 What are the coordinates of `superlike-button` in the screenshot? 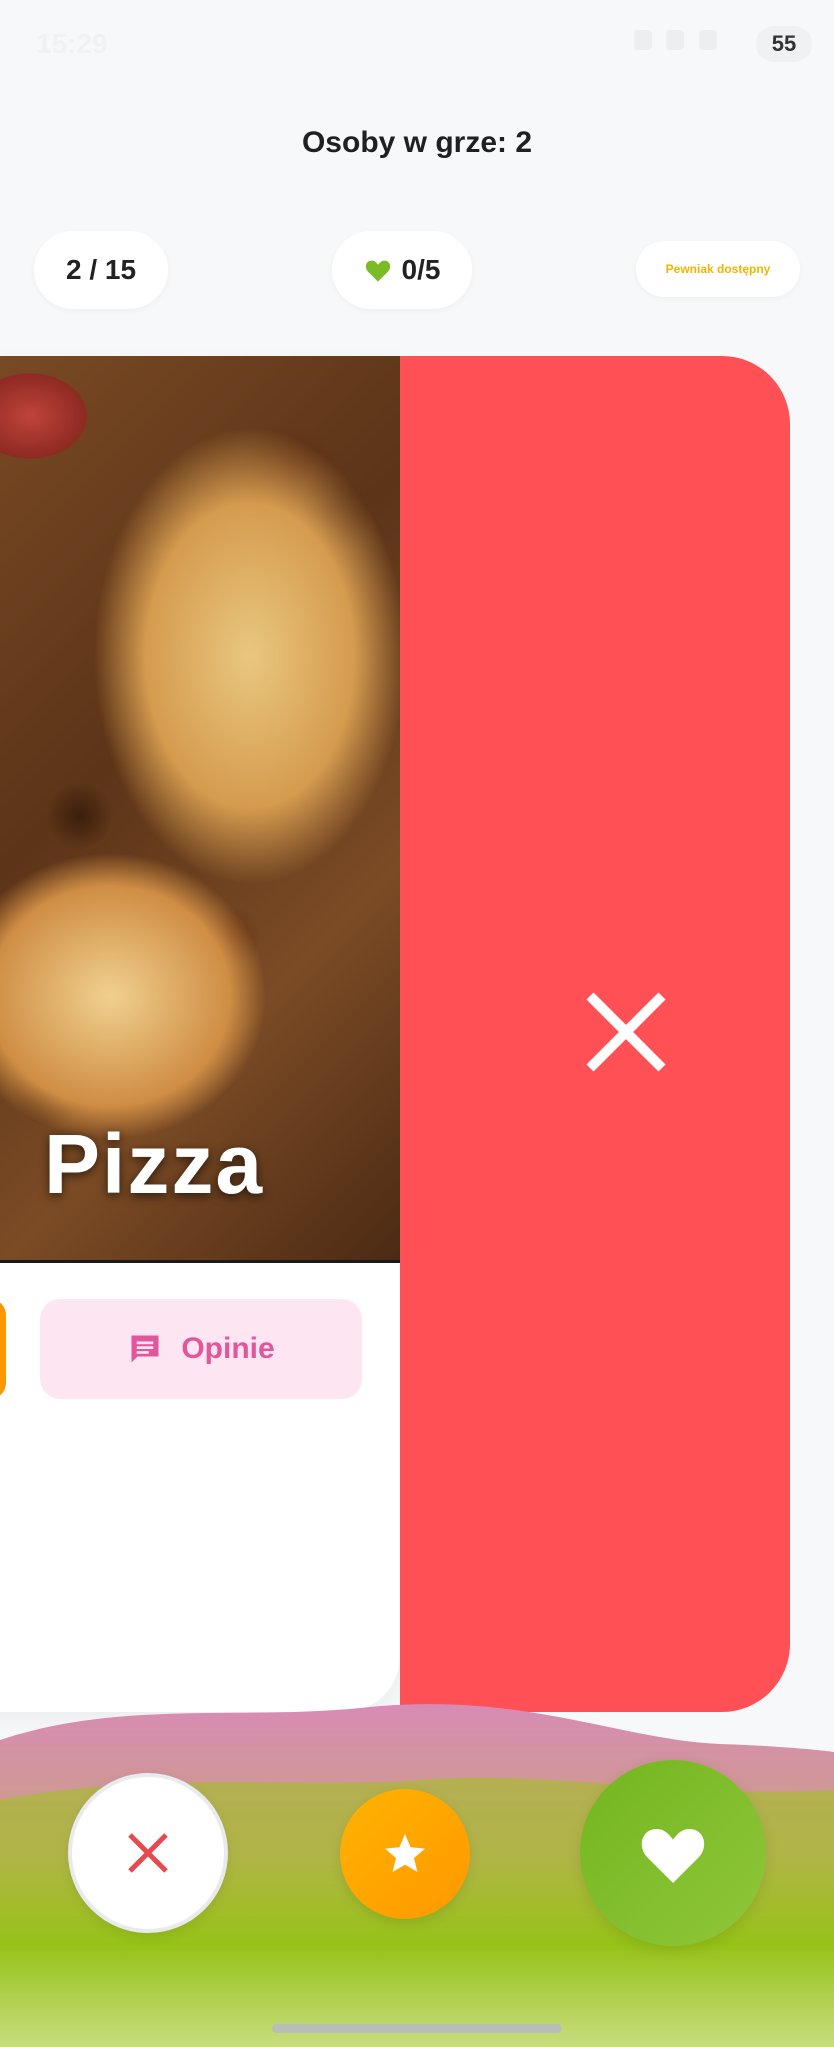 It's located at (405, 1854).